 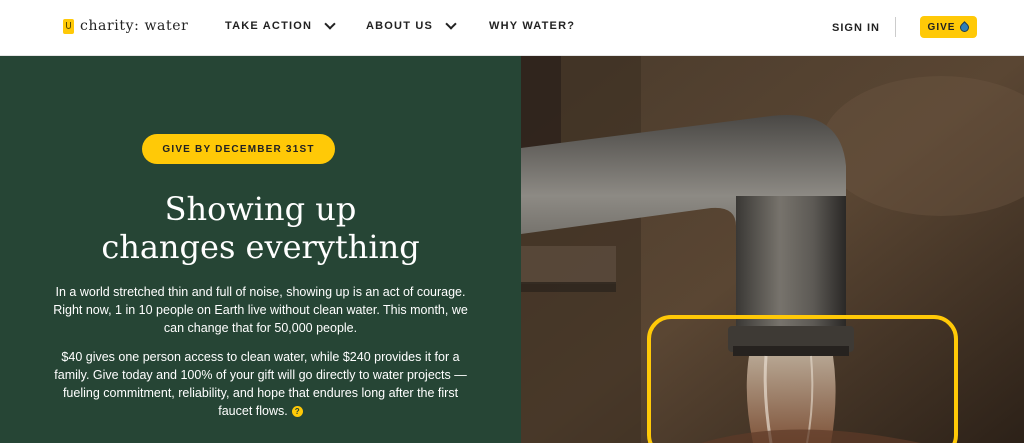 I want to click on hero-title-line2: changes everything, so click(x=260, y=247).